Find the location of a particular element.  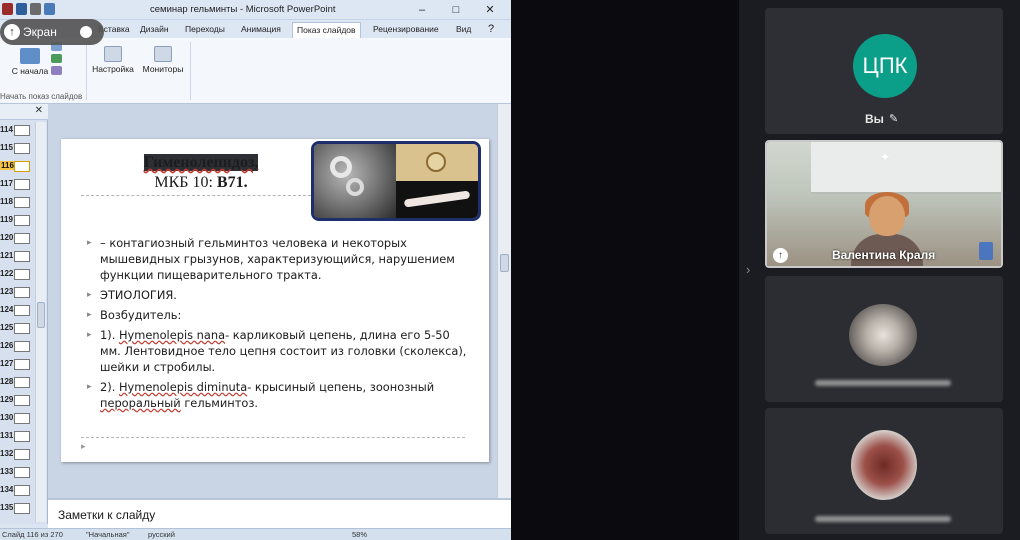

thumbnail-item: 114 is located at coordinates (17, 131).